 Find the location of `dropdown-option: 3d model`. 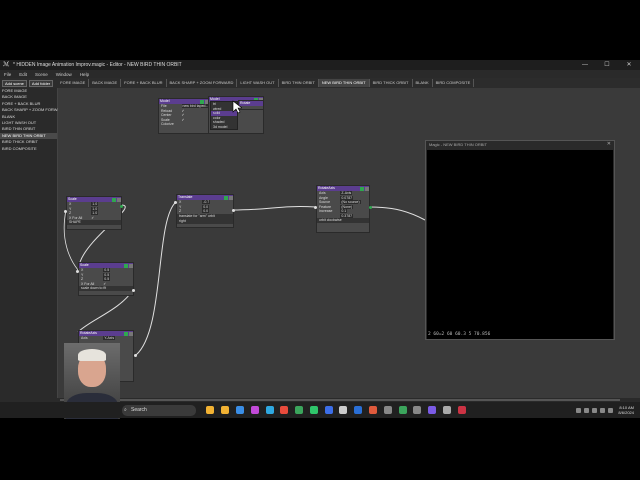

dropdown-option: 3d model is located at coordinates (224, 127).